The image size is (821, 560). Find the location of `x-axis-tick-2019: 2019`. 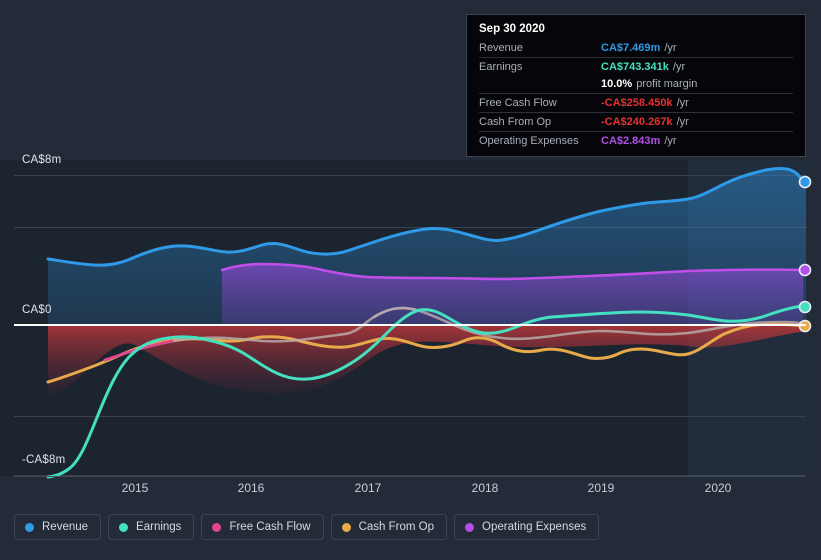

x-axis-tick-2019: 2019 is located at coordinates (601, 488).